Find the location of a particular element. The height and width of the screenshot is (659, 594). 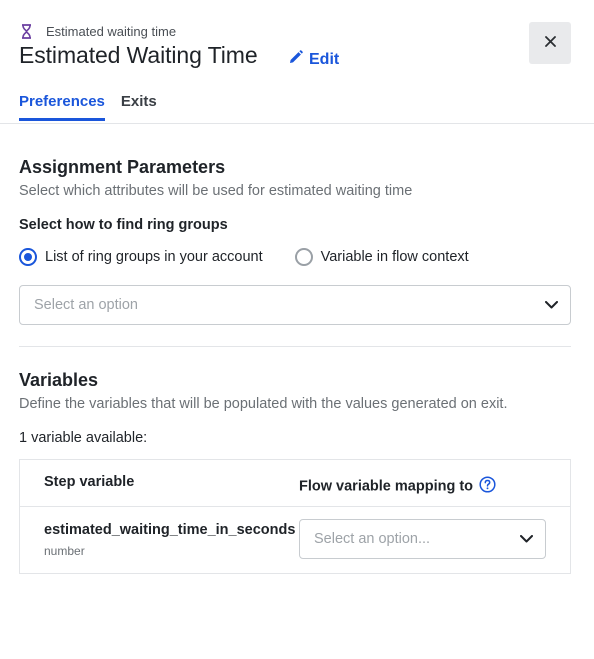

close-icon is located at coordinates (550, 43).